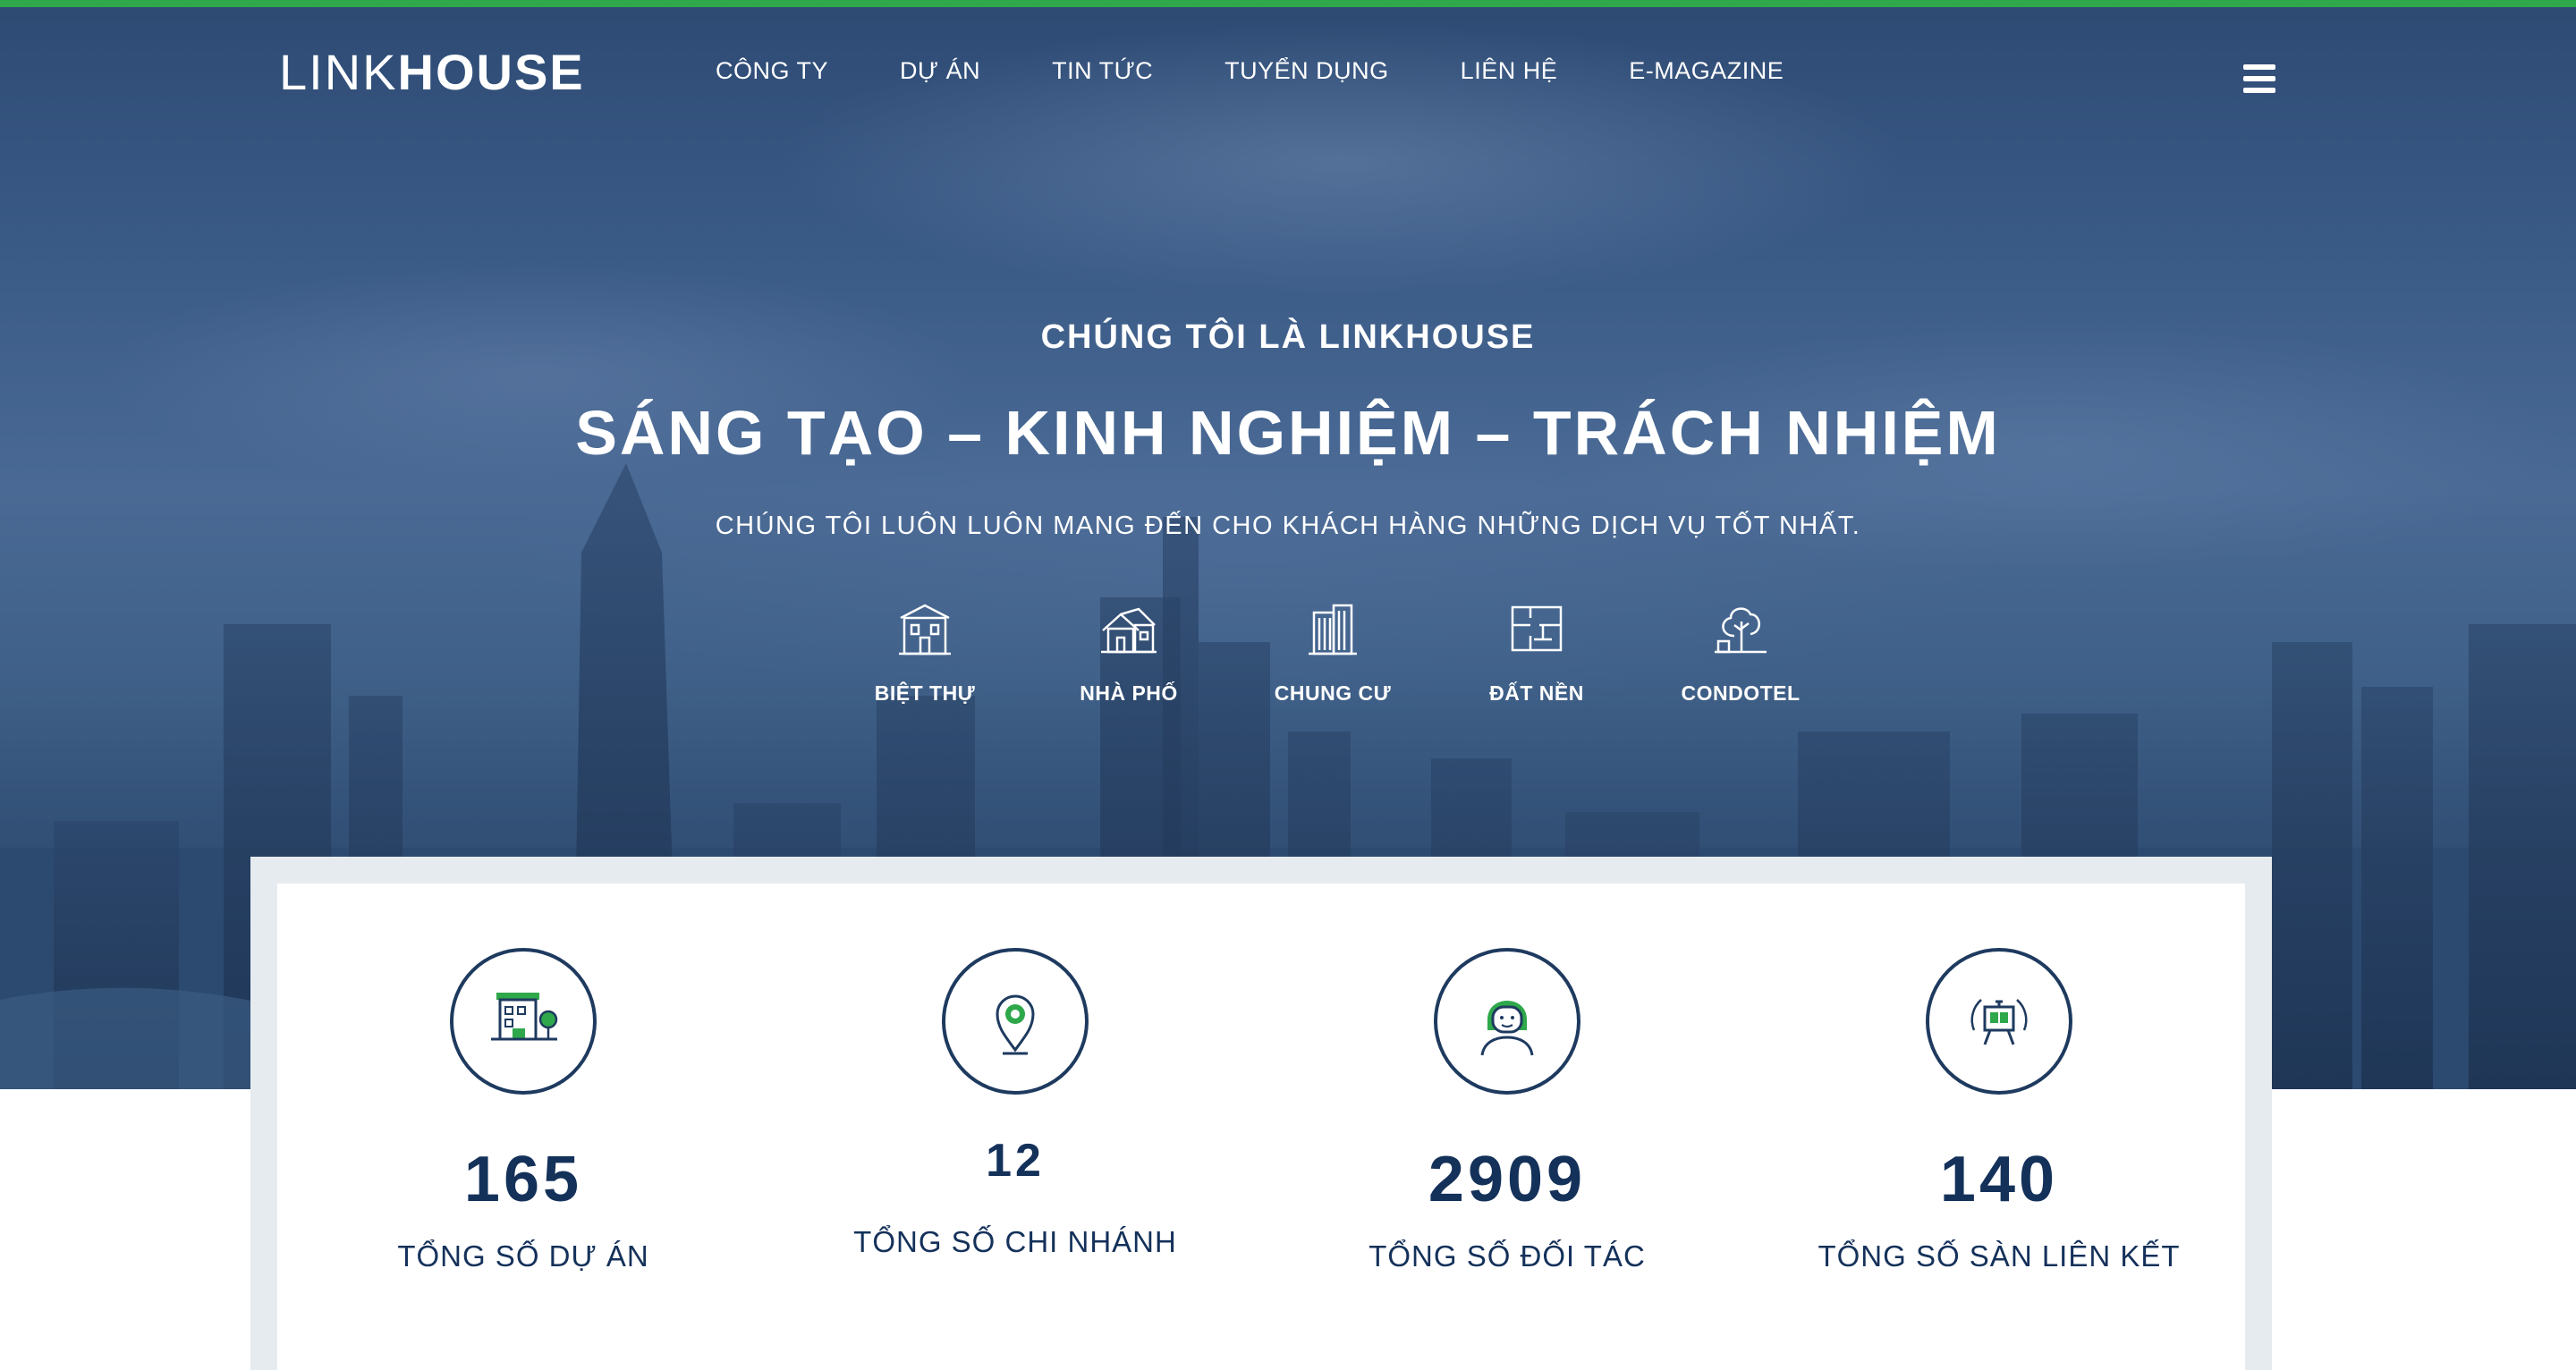  I want to click on condotel-icon, so click(1740, 629).